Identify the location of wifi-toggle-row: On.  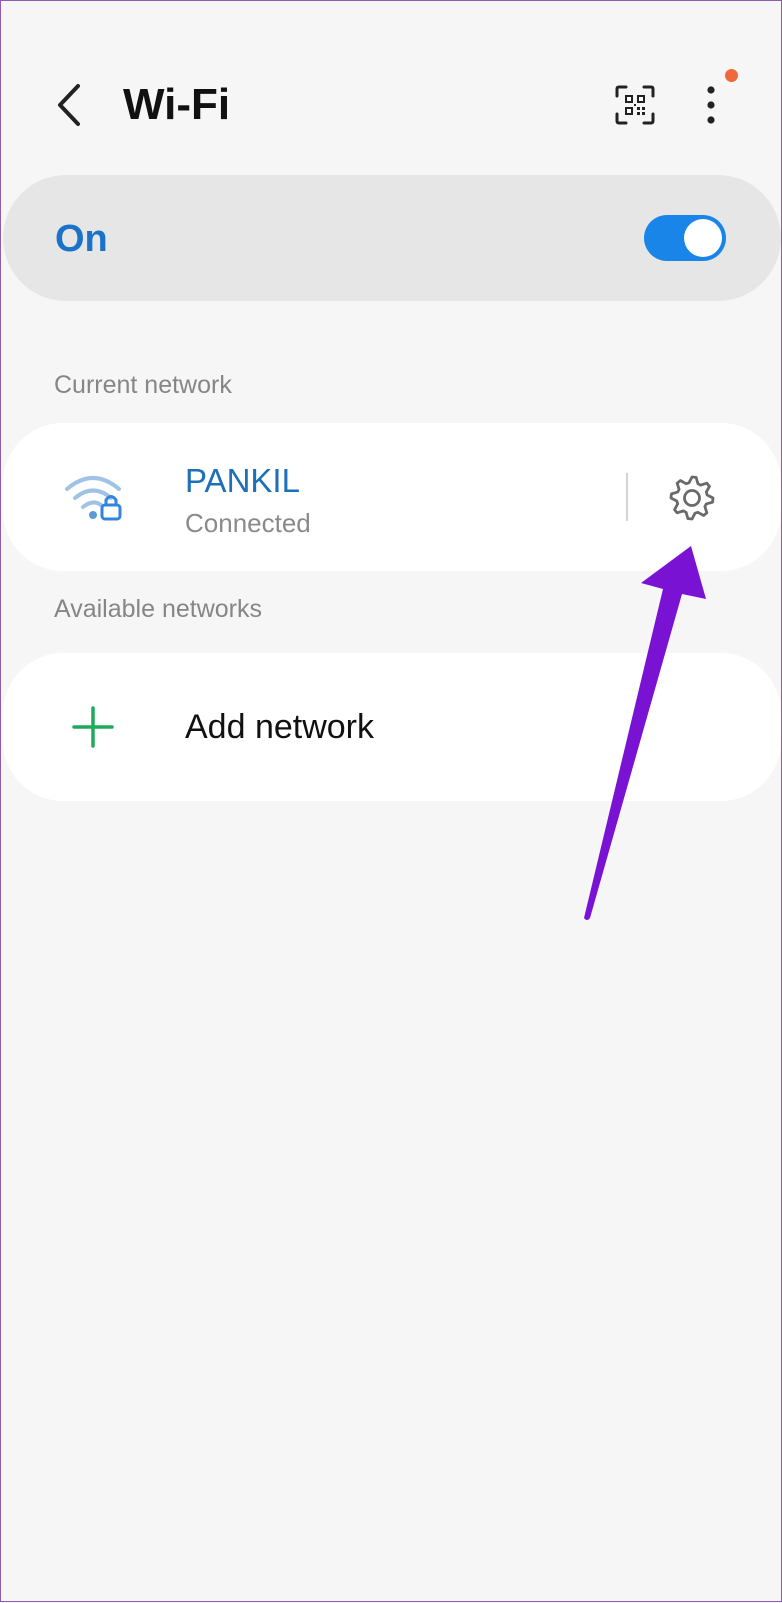
(392, 238).